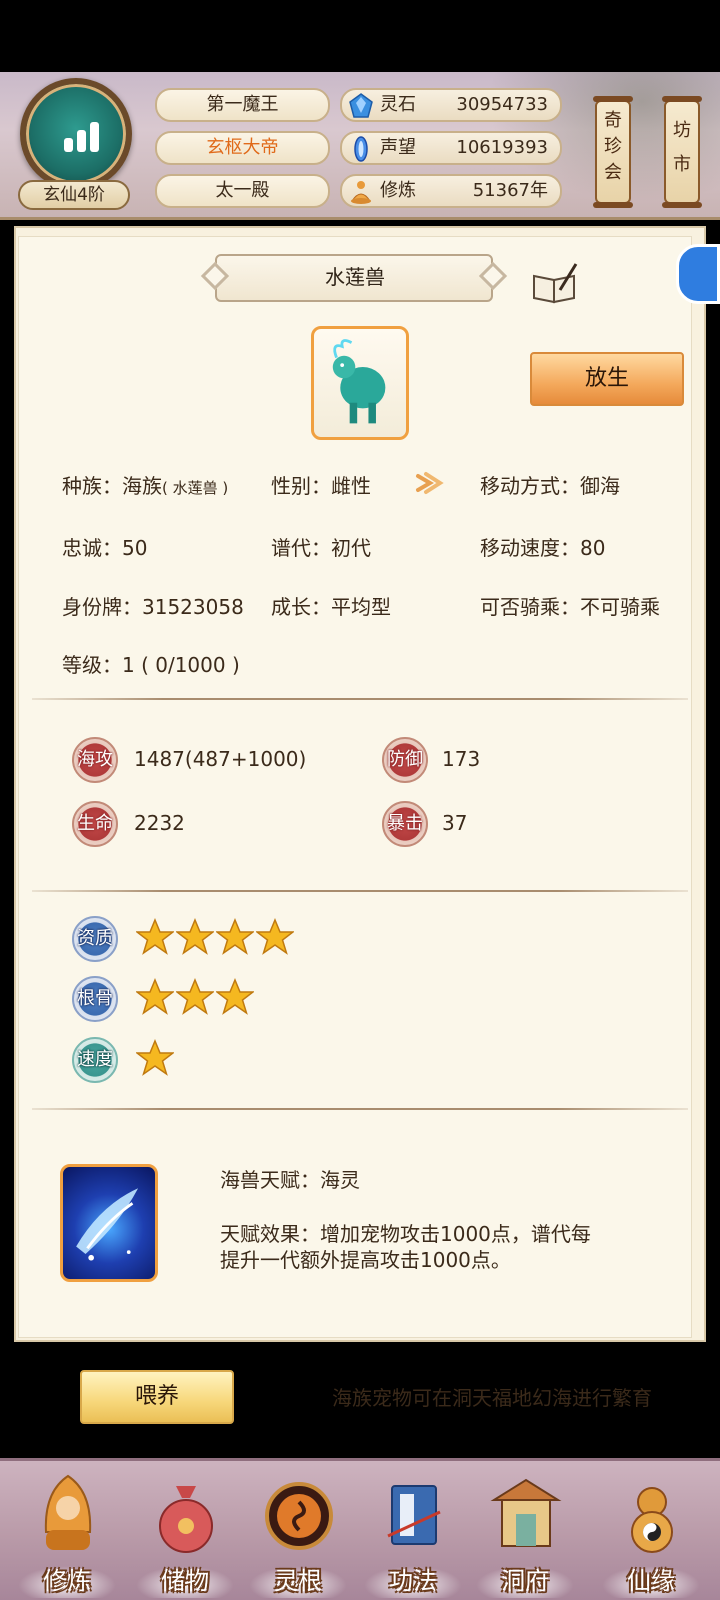 The height and width of the screenshot is (1600, 720). Describe the element at coordinates (492, 1398) in the screenshot. I see `breeding-tip: 海族宠物可在洞天福地幻海进行繁育` at that location.